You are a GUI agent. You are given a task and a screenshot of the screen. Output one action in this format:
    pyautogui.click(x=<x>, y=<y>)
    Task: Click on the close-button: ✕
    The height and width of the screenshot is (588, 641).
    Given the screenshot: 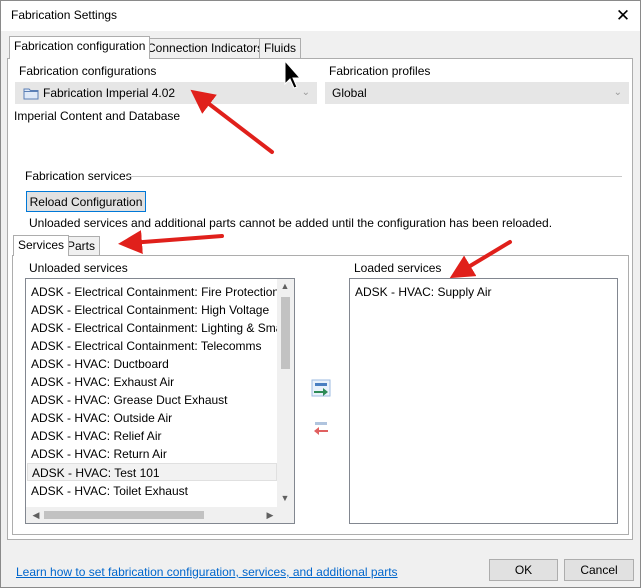 What is the action you would take?
    pyautogui.click(x=623, y=16)
    